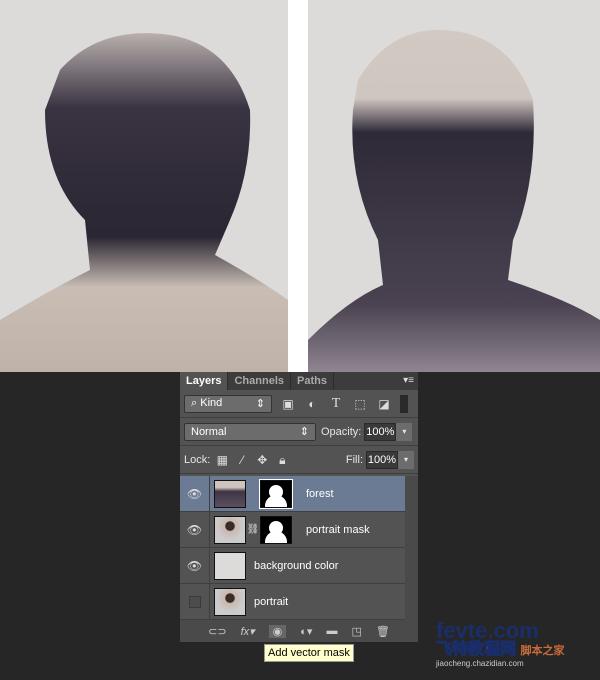  Describe the element at coordinates (194, 403) in the screenshot. I see `search-icon: ⌕` at that location.